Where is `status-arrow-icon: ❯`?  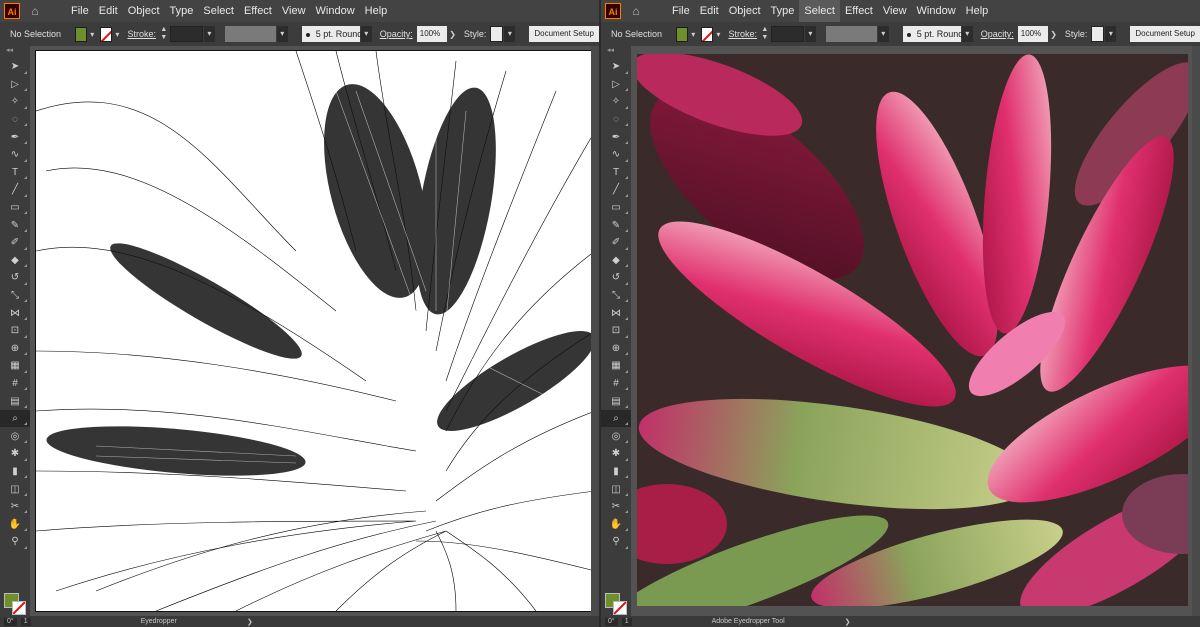 status-arrow-icon: ❯ is located at coordinates (250, 622).